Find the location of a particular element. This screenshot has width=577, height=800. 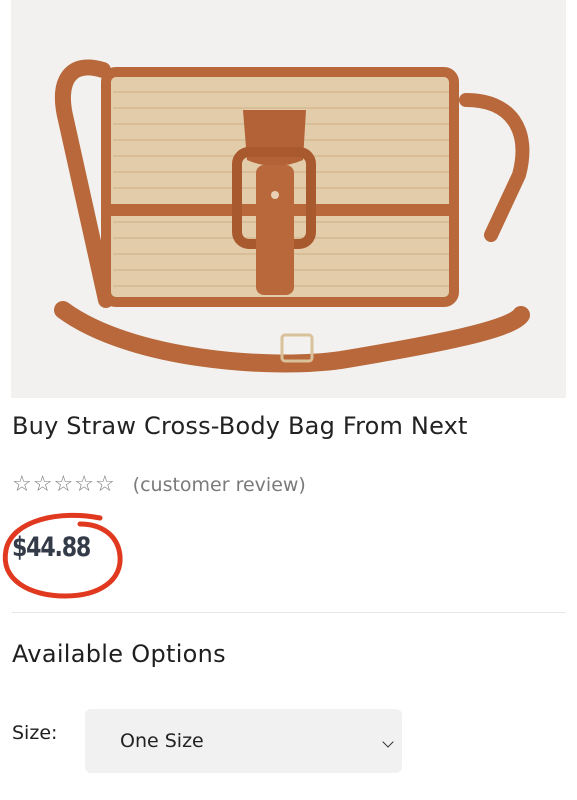

section-divider is located at coordinates (289, 612).